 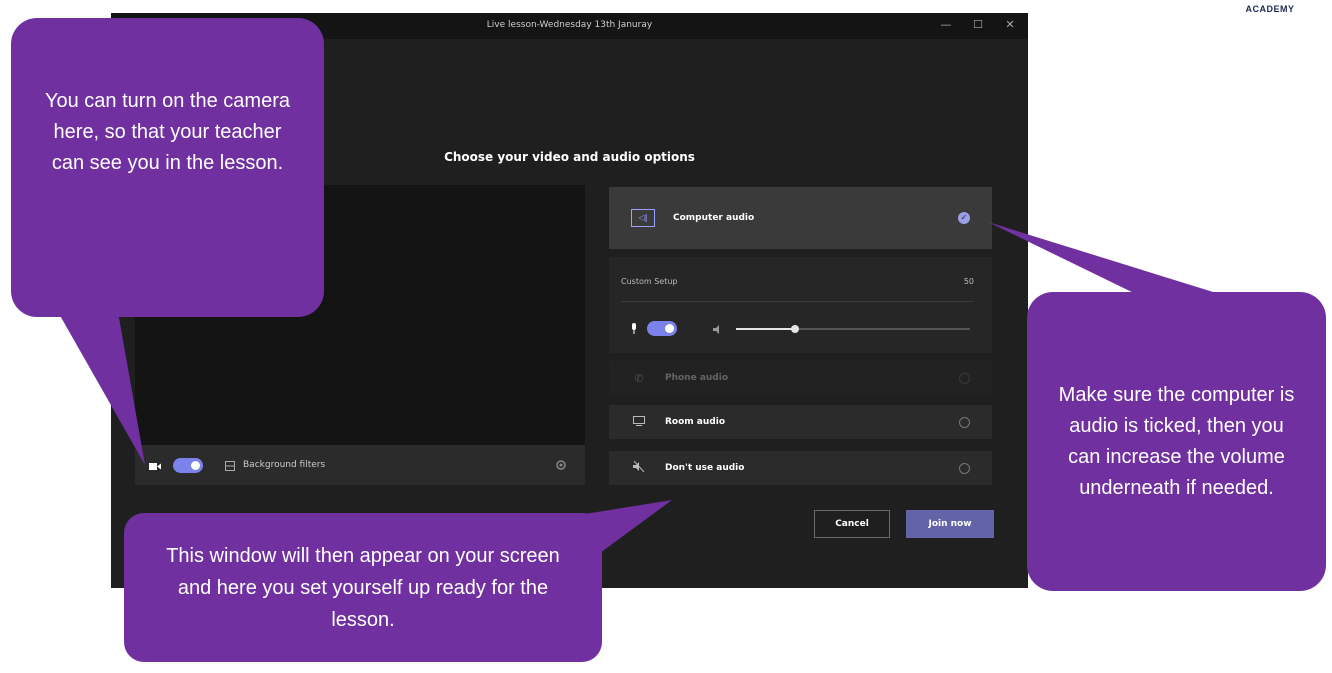 What do you see at coordinates (101, 388) in the screenshot?
I see `camera-callout-tail` at bounding box center [101, 388].